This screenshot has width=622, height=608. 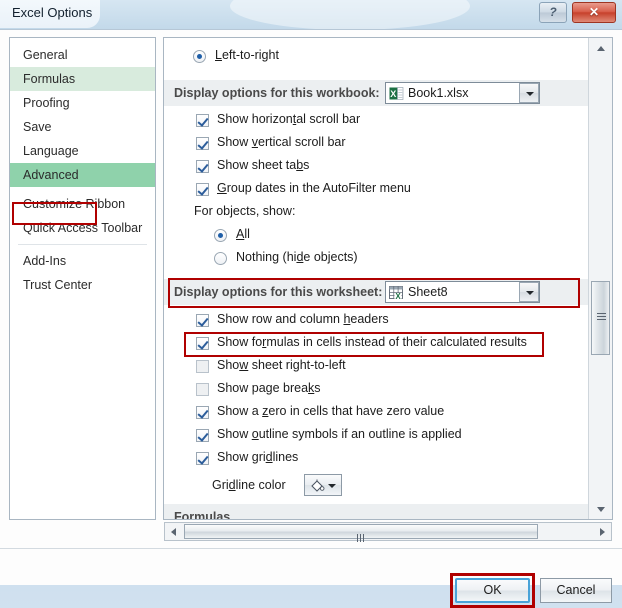 I want to click on scroll-left-arrow-icon, so click(x=173, y=531).